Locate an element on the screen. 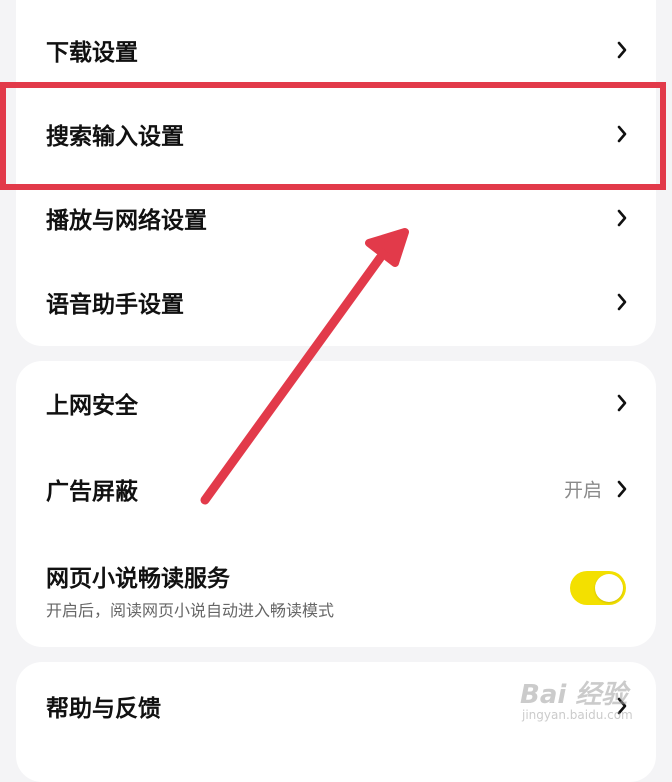 The height and width of the screenshot is (782, 672). web-security-label: 上网安全 is located at coordinates (92, 406).